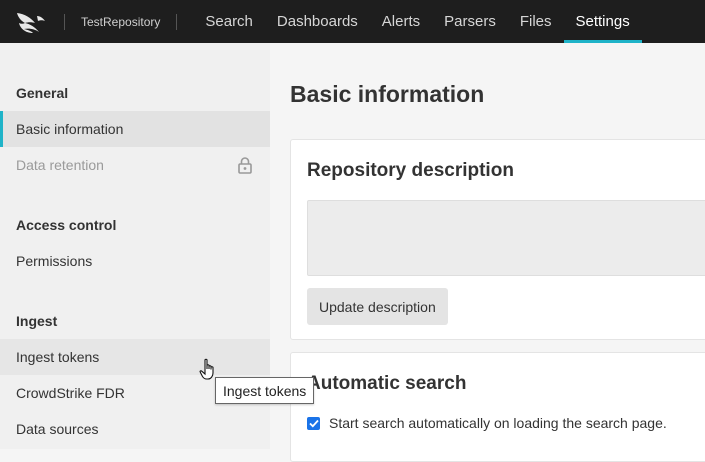  I want to click on auto-search-checkbox, so click(313, 423).